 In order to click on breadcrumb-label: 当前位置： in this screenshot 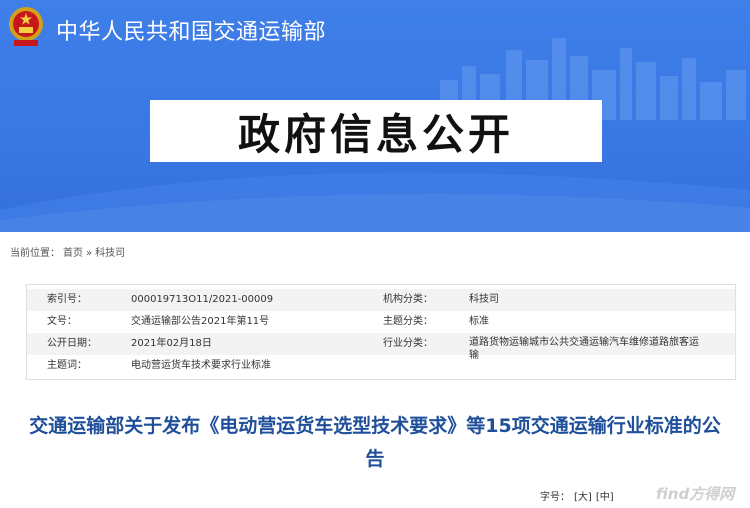, I will do `click(35, 253)`.